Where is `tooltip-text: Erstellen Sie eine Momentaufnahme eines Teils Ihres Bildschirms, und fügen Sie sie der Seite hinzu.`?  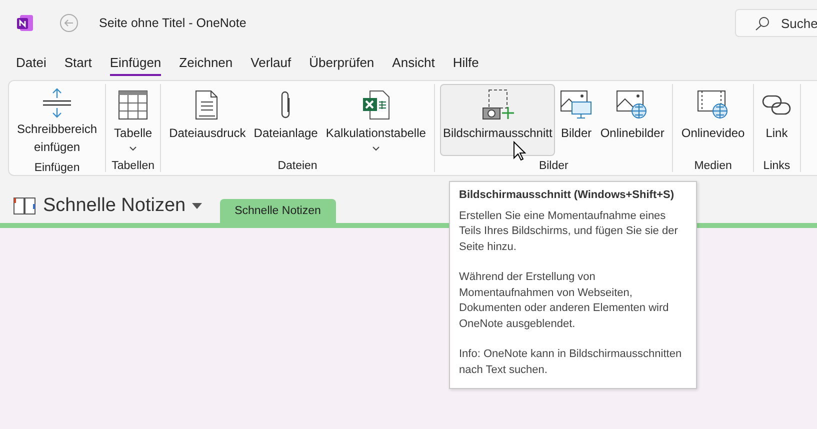
tooltip-text: Erstellen Sie eine Momentaufnahme eines Teils Ihres Bildschirms, und fügen Sie sie der Seite hinzu. is located at coordinates (569, 231).